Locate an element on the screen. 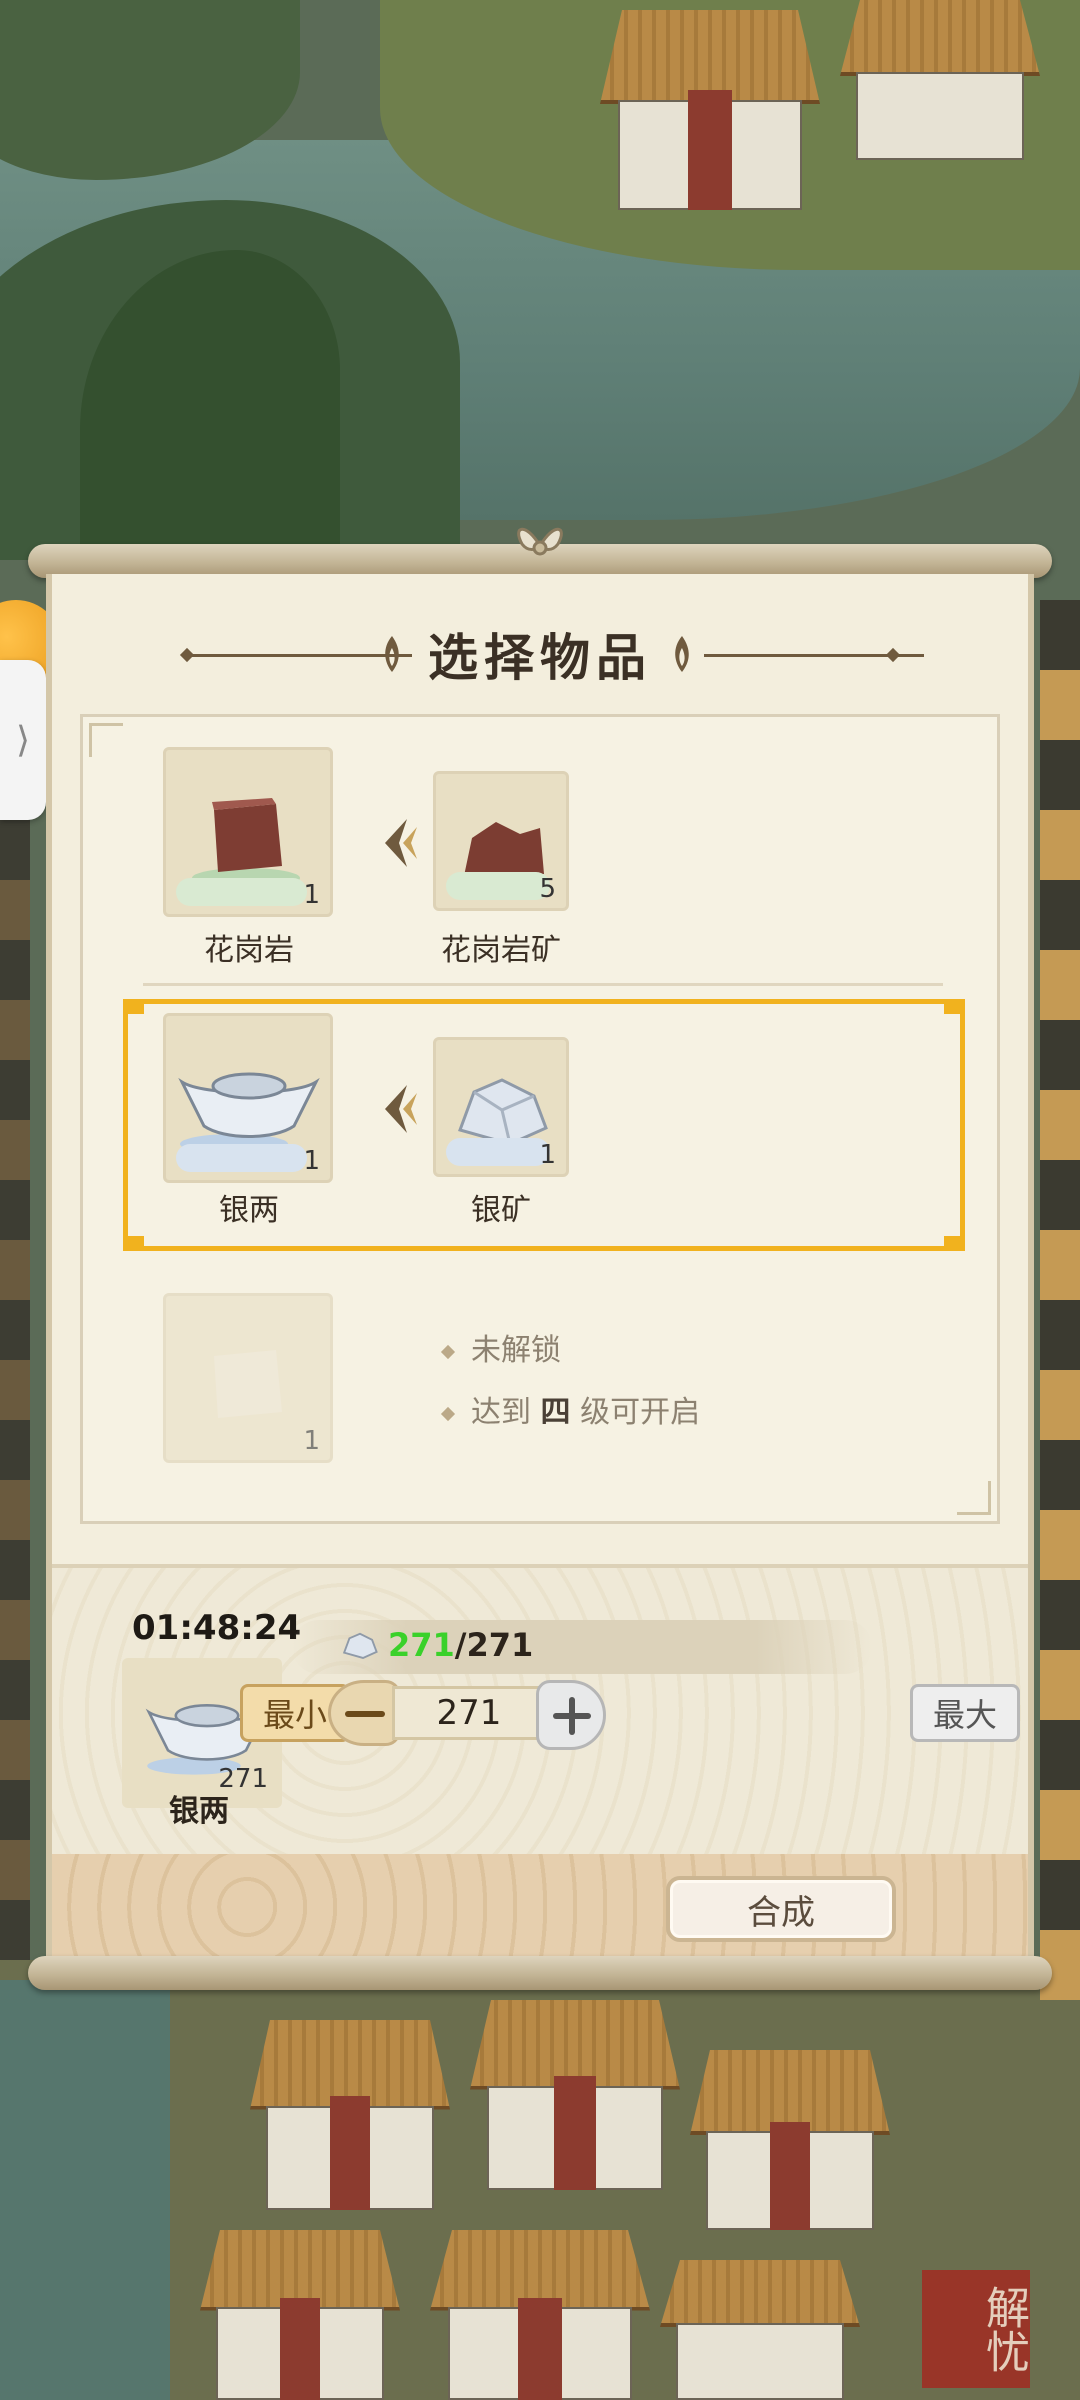  quantity-input: 271 is located at coordinates (469, 1713).